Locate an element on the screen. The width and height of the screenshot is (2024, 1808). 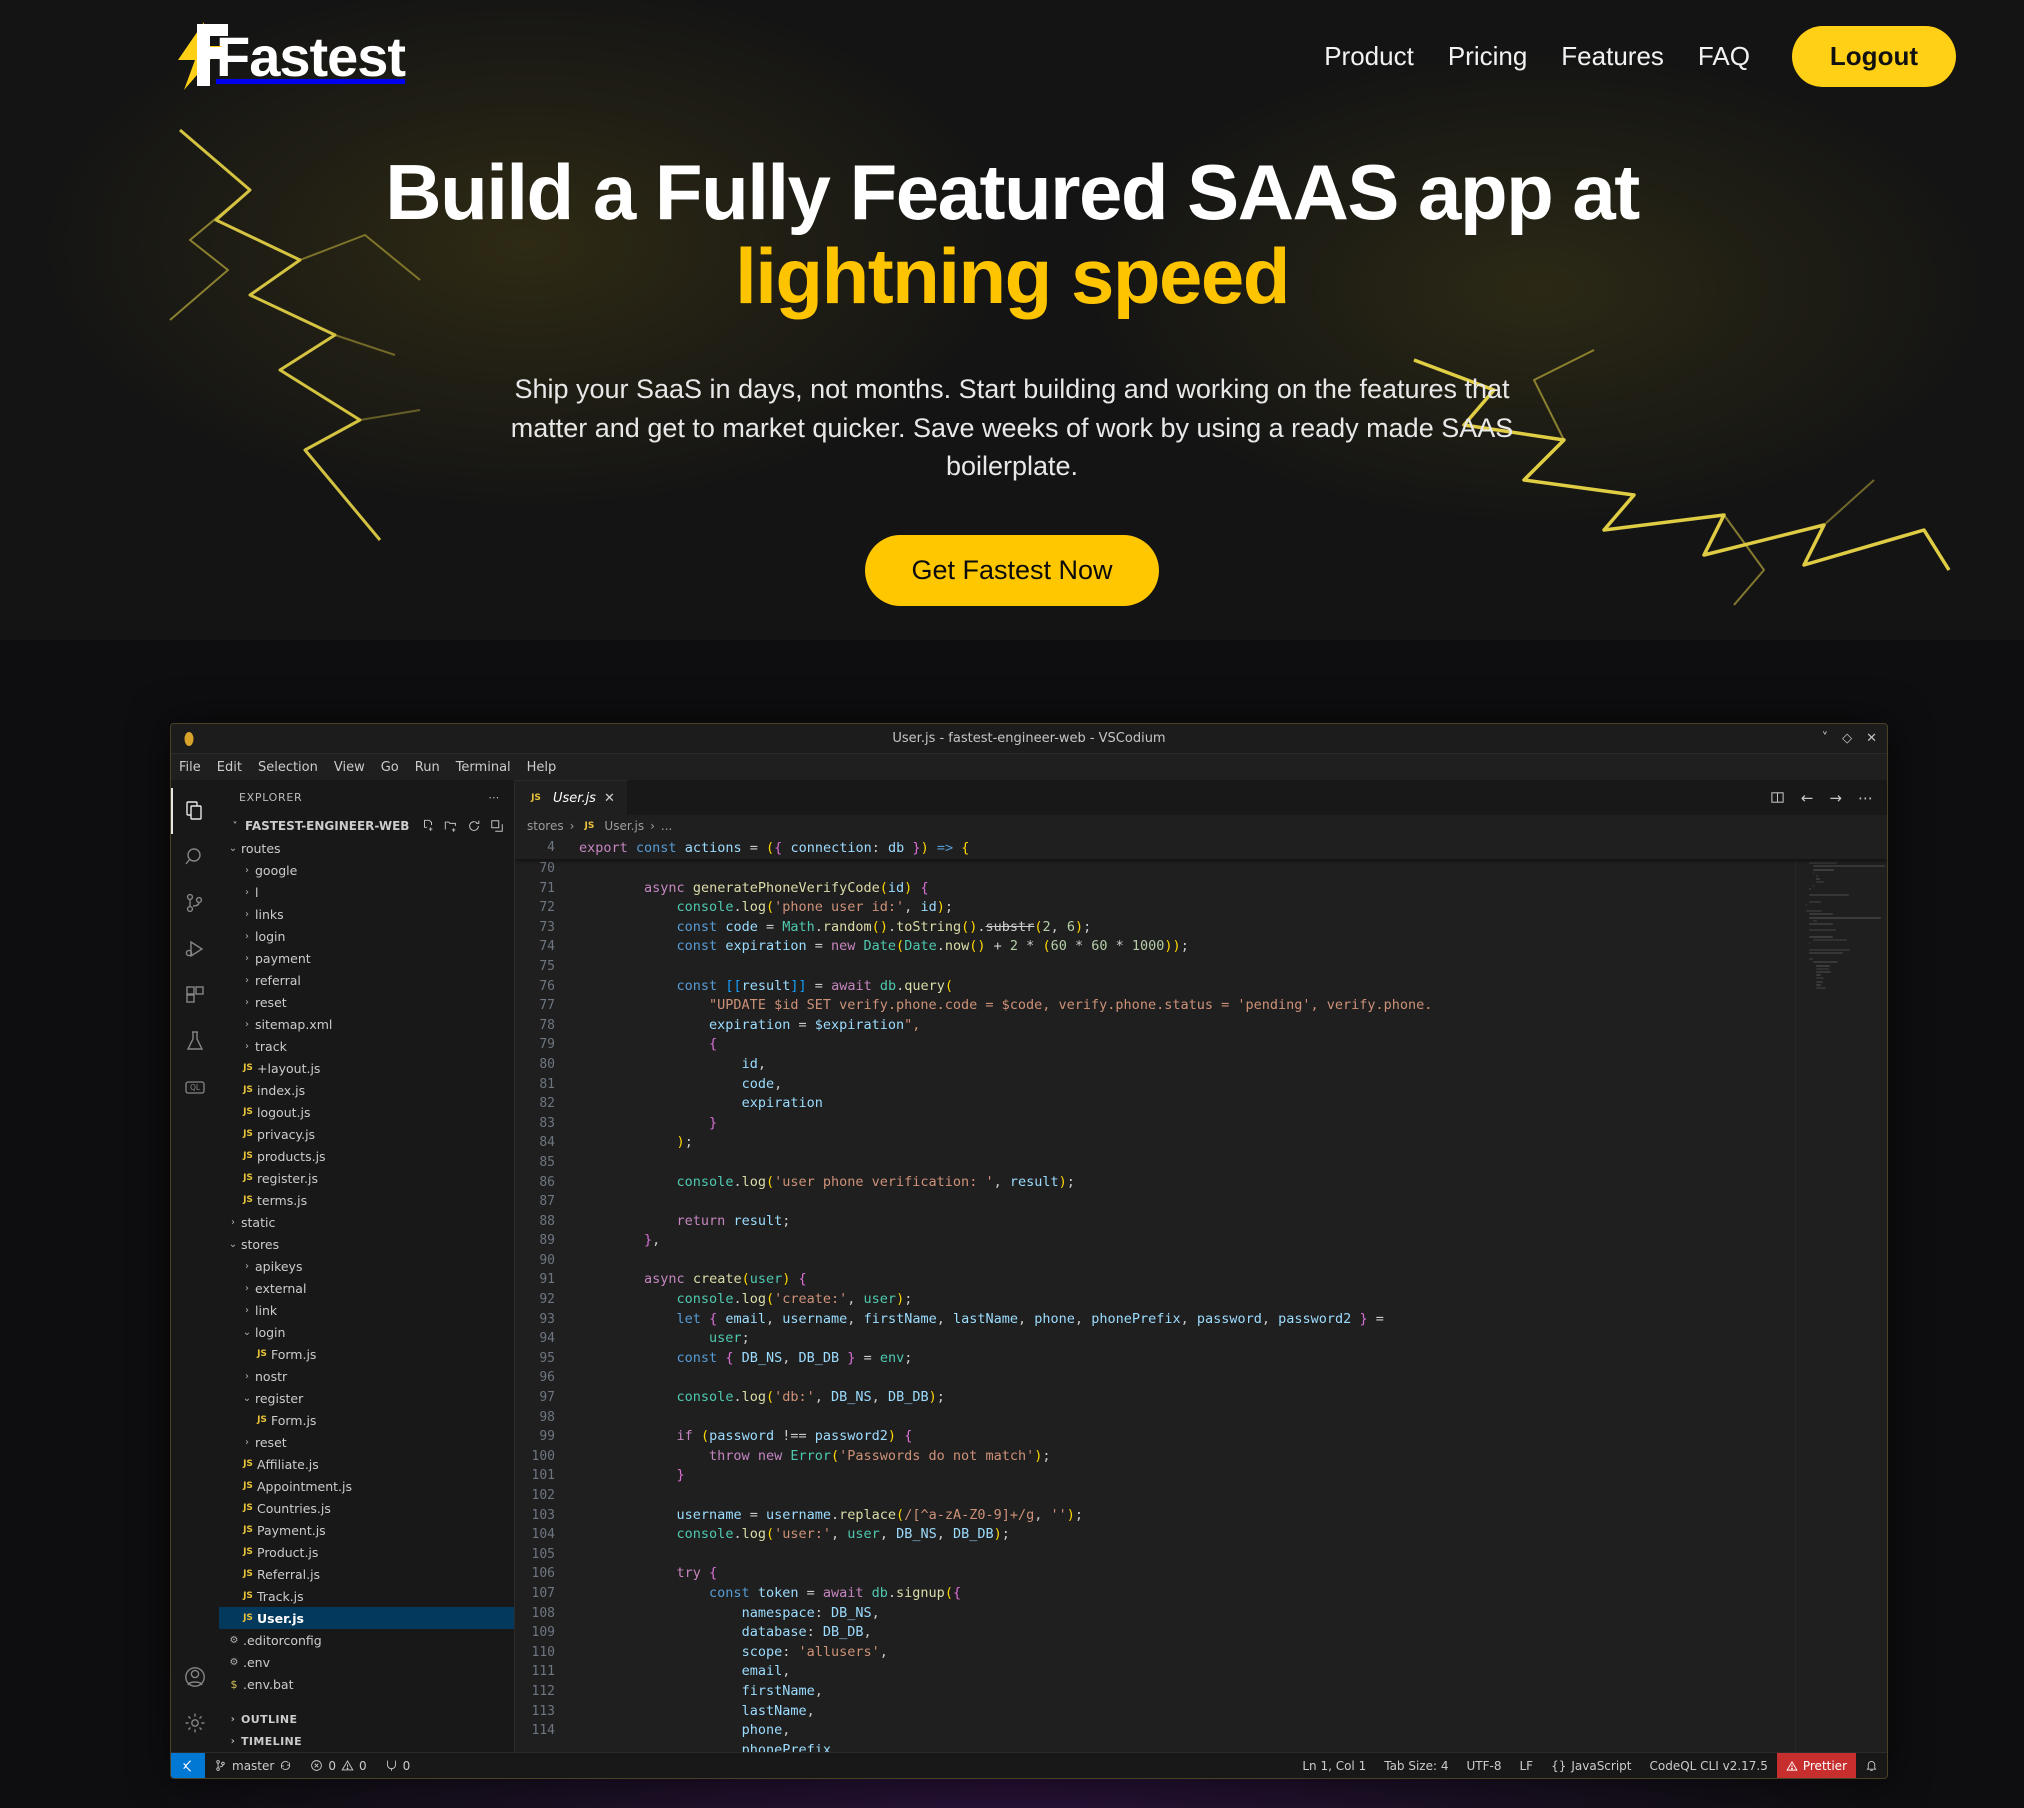
nav-link-features: Features is located at coordinates (1612, 56).